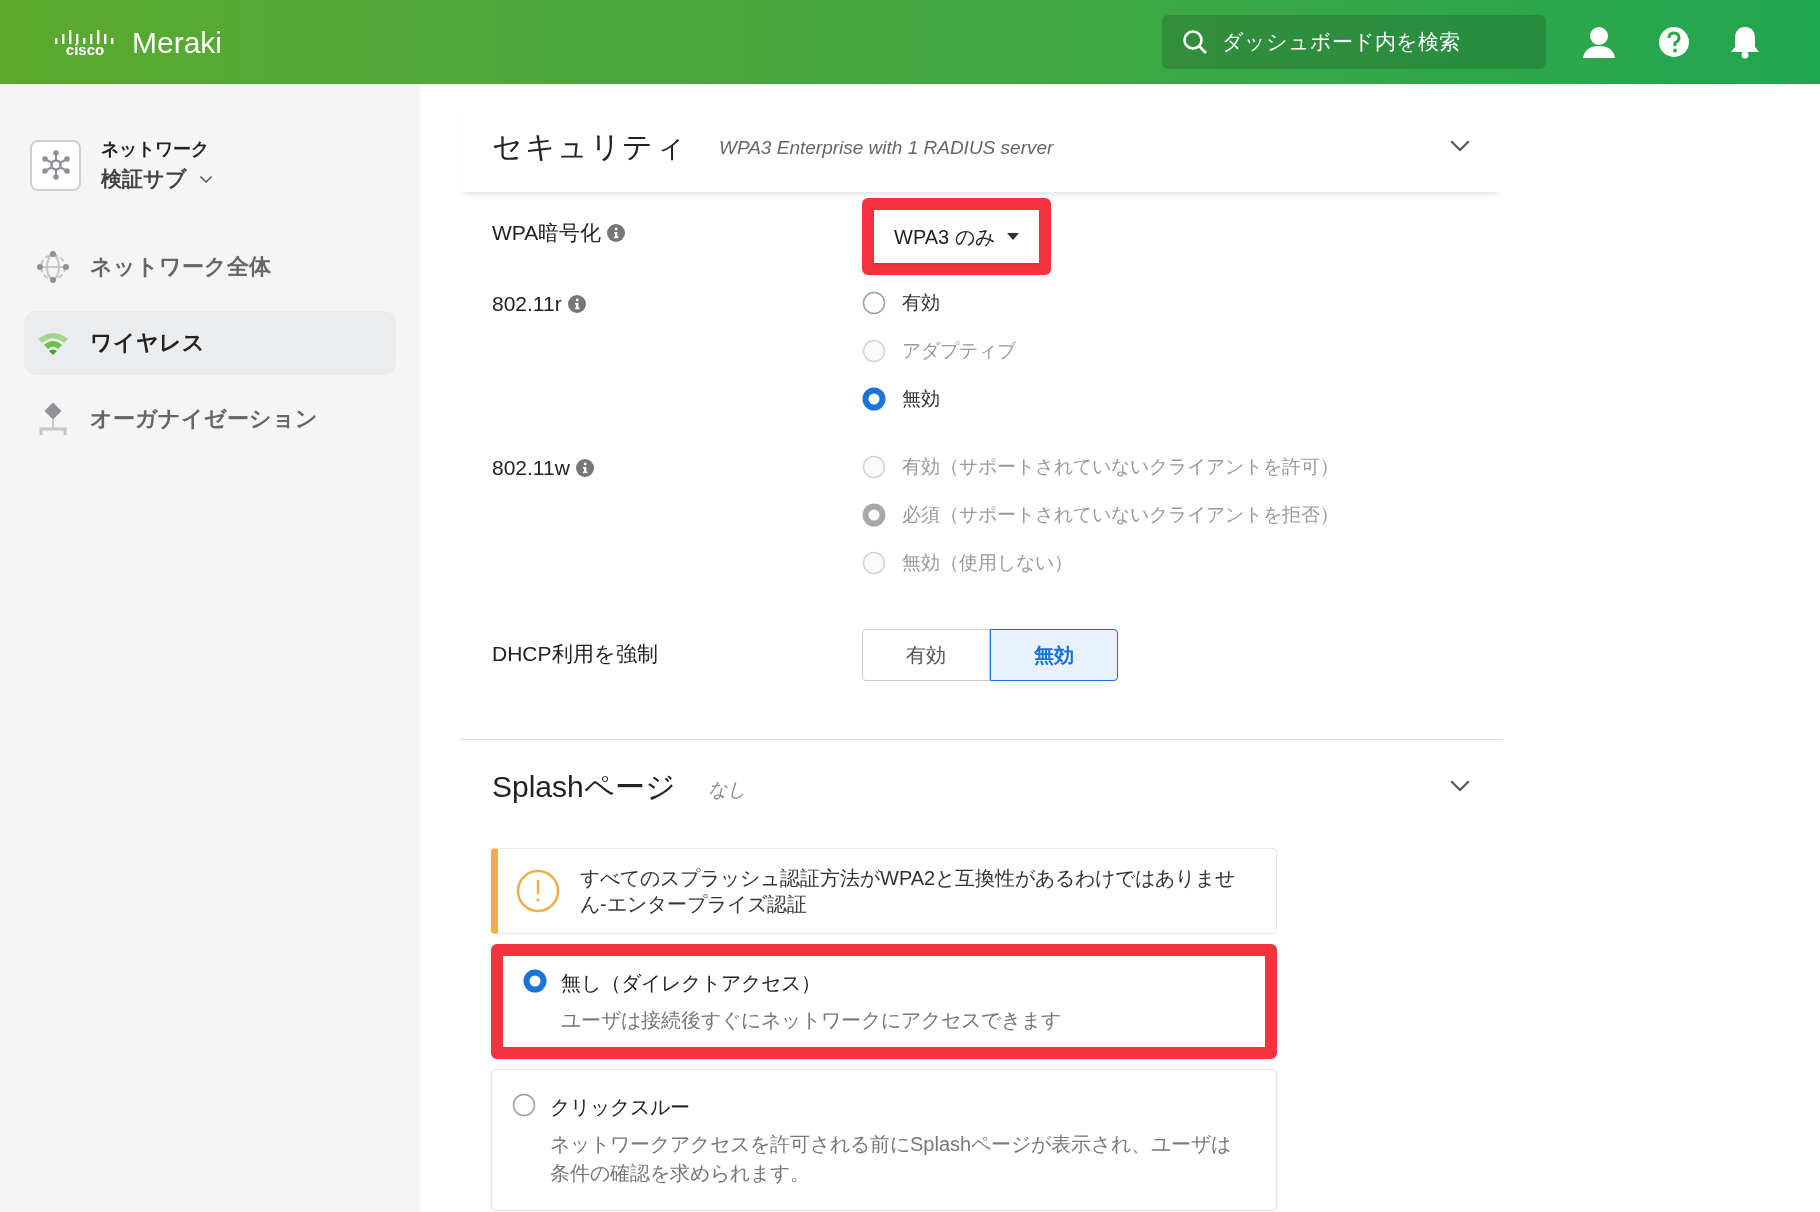  Describe the element at coordinates (921, 302) in the screenshot. I see `radio-label: 有効` at that location.